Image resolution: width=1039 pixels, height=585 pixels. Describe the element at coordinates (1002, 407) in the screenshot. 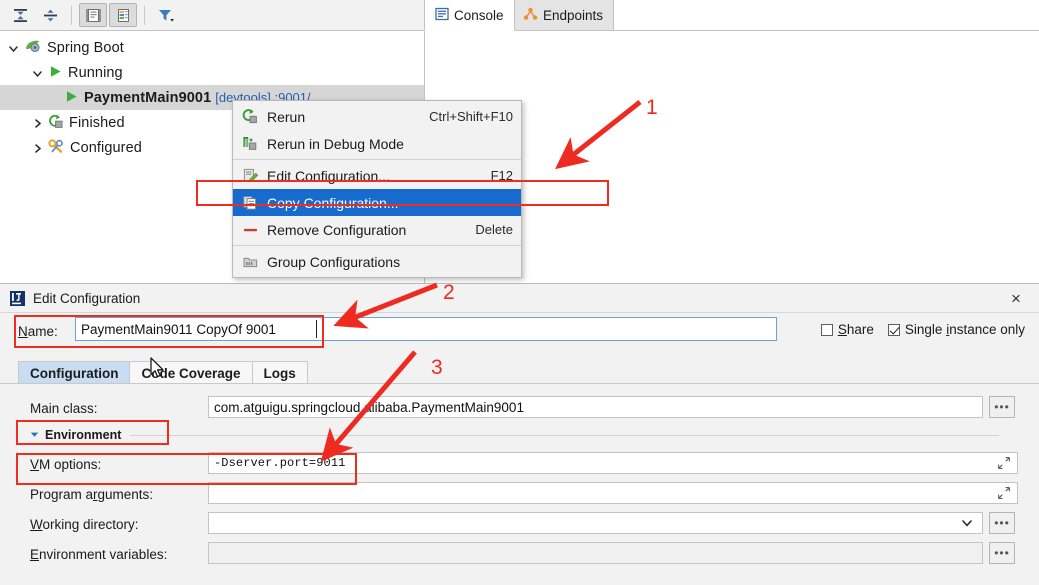

I see `main-class-browse-button: •••` at that location.